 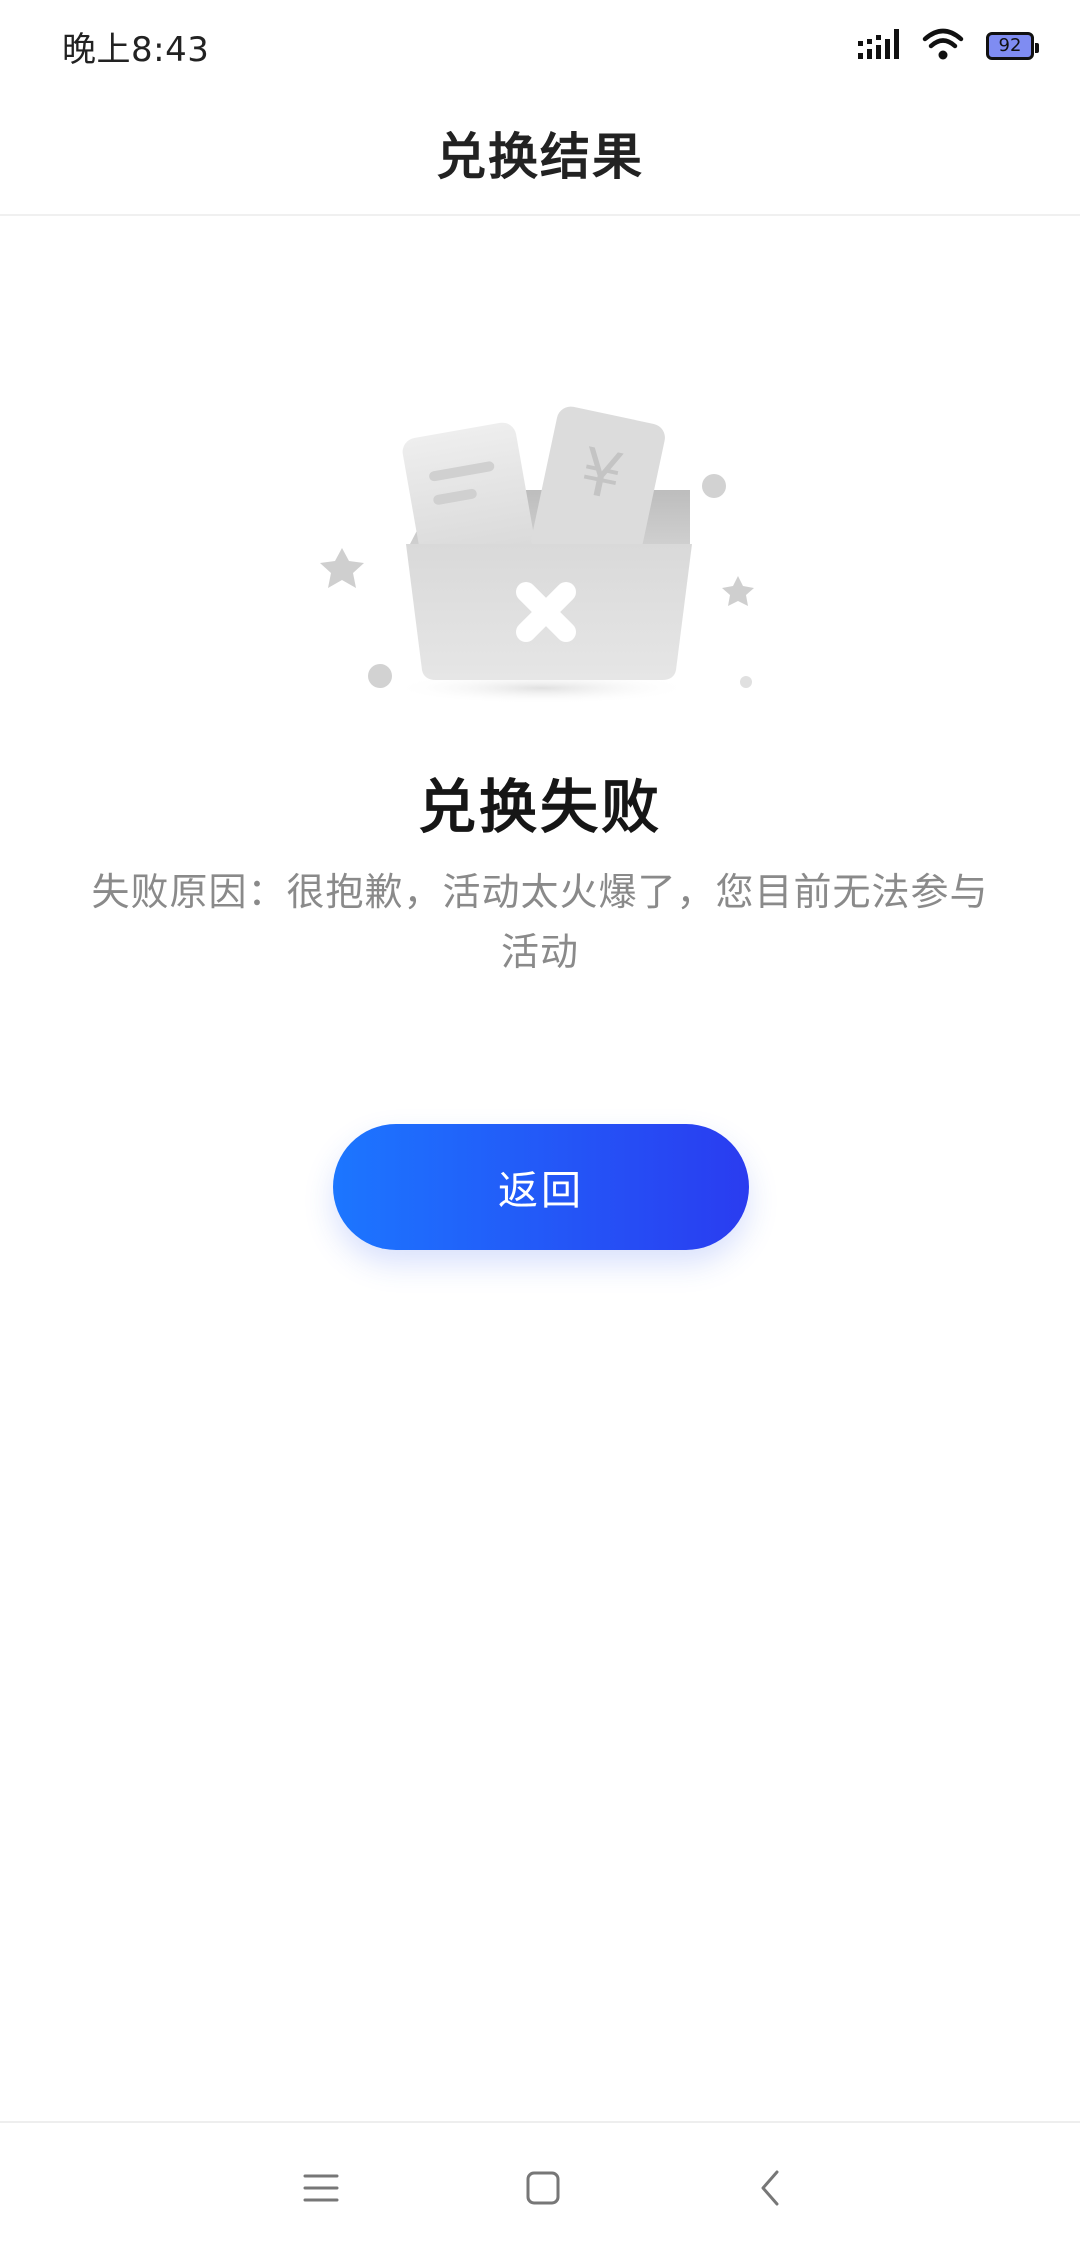 What do you see at coordinates (771, 2188) in the screenshot?
I see `back-icon` at bounding box center [771, 2188].